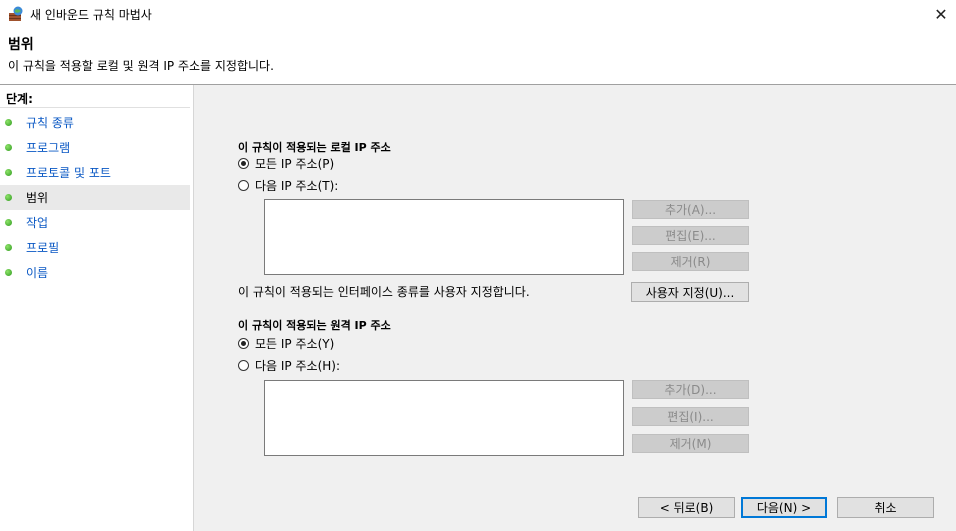  I want to click on step-program: 프로그램, so click(95, 147).